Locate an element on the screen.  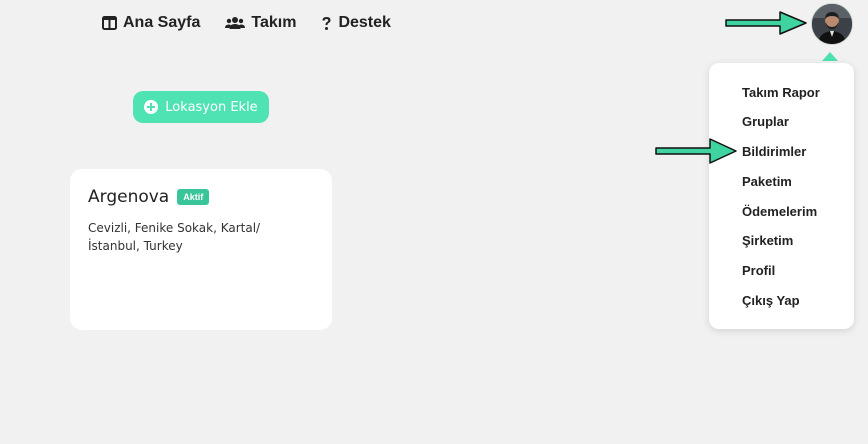
add-location-button: Lokasyon Ekle is located at coordinates (201, 107).